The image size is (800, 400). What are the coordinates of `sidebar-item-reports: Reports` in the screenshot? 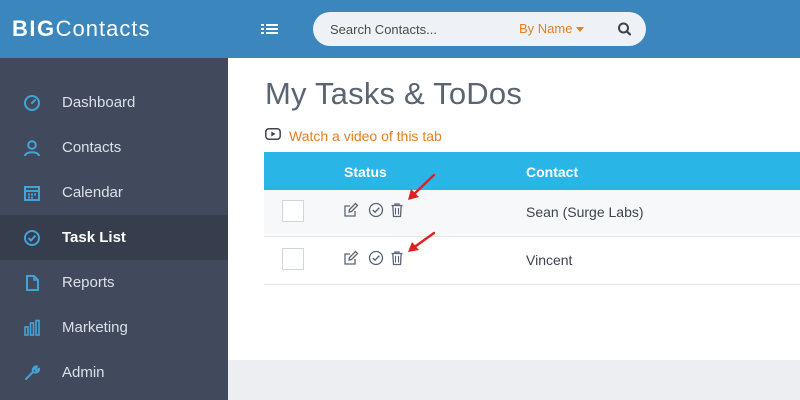 It's located at (114, 282).